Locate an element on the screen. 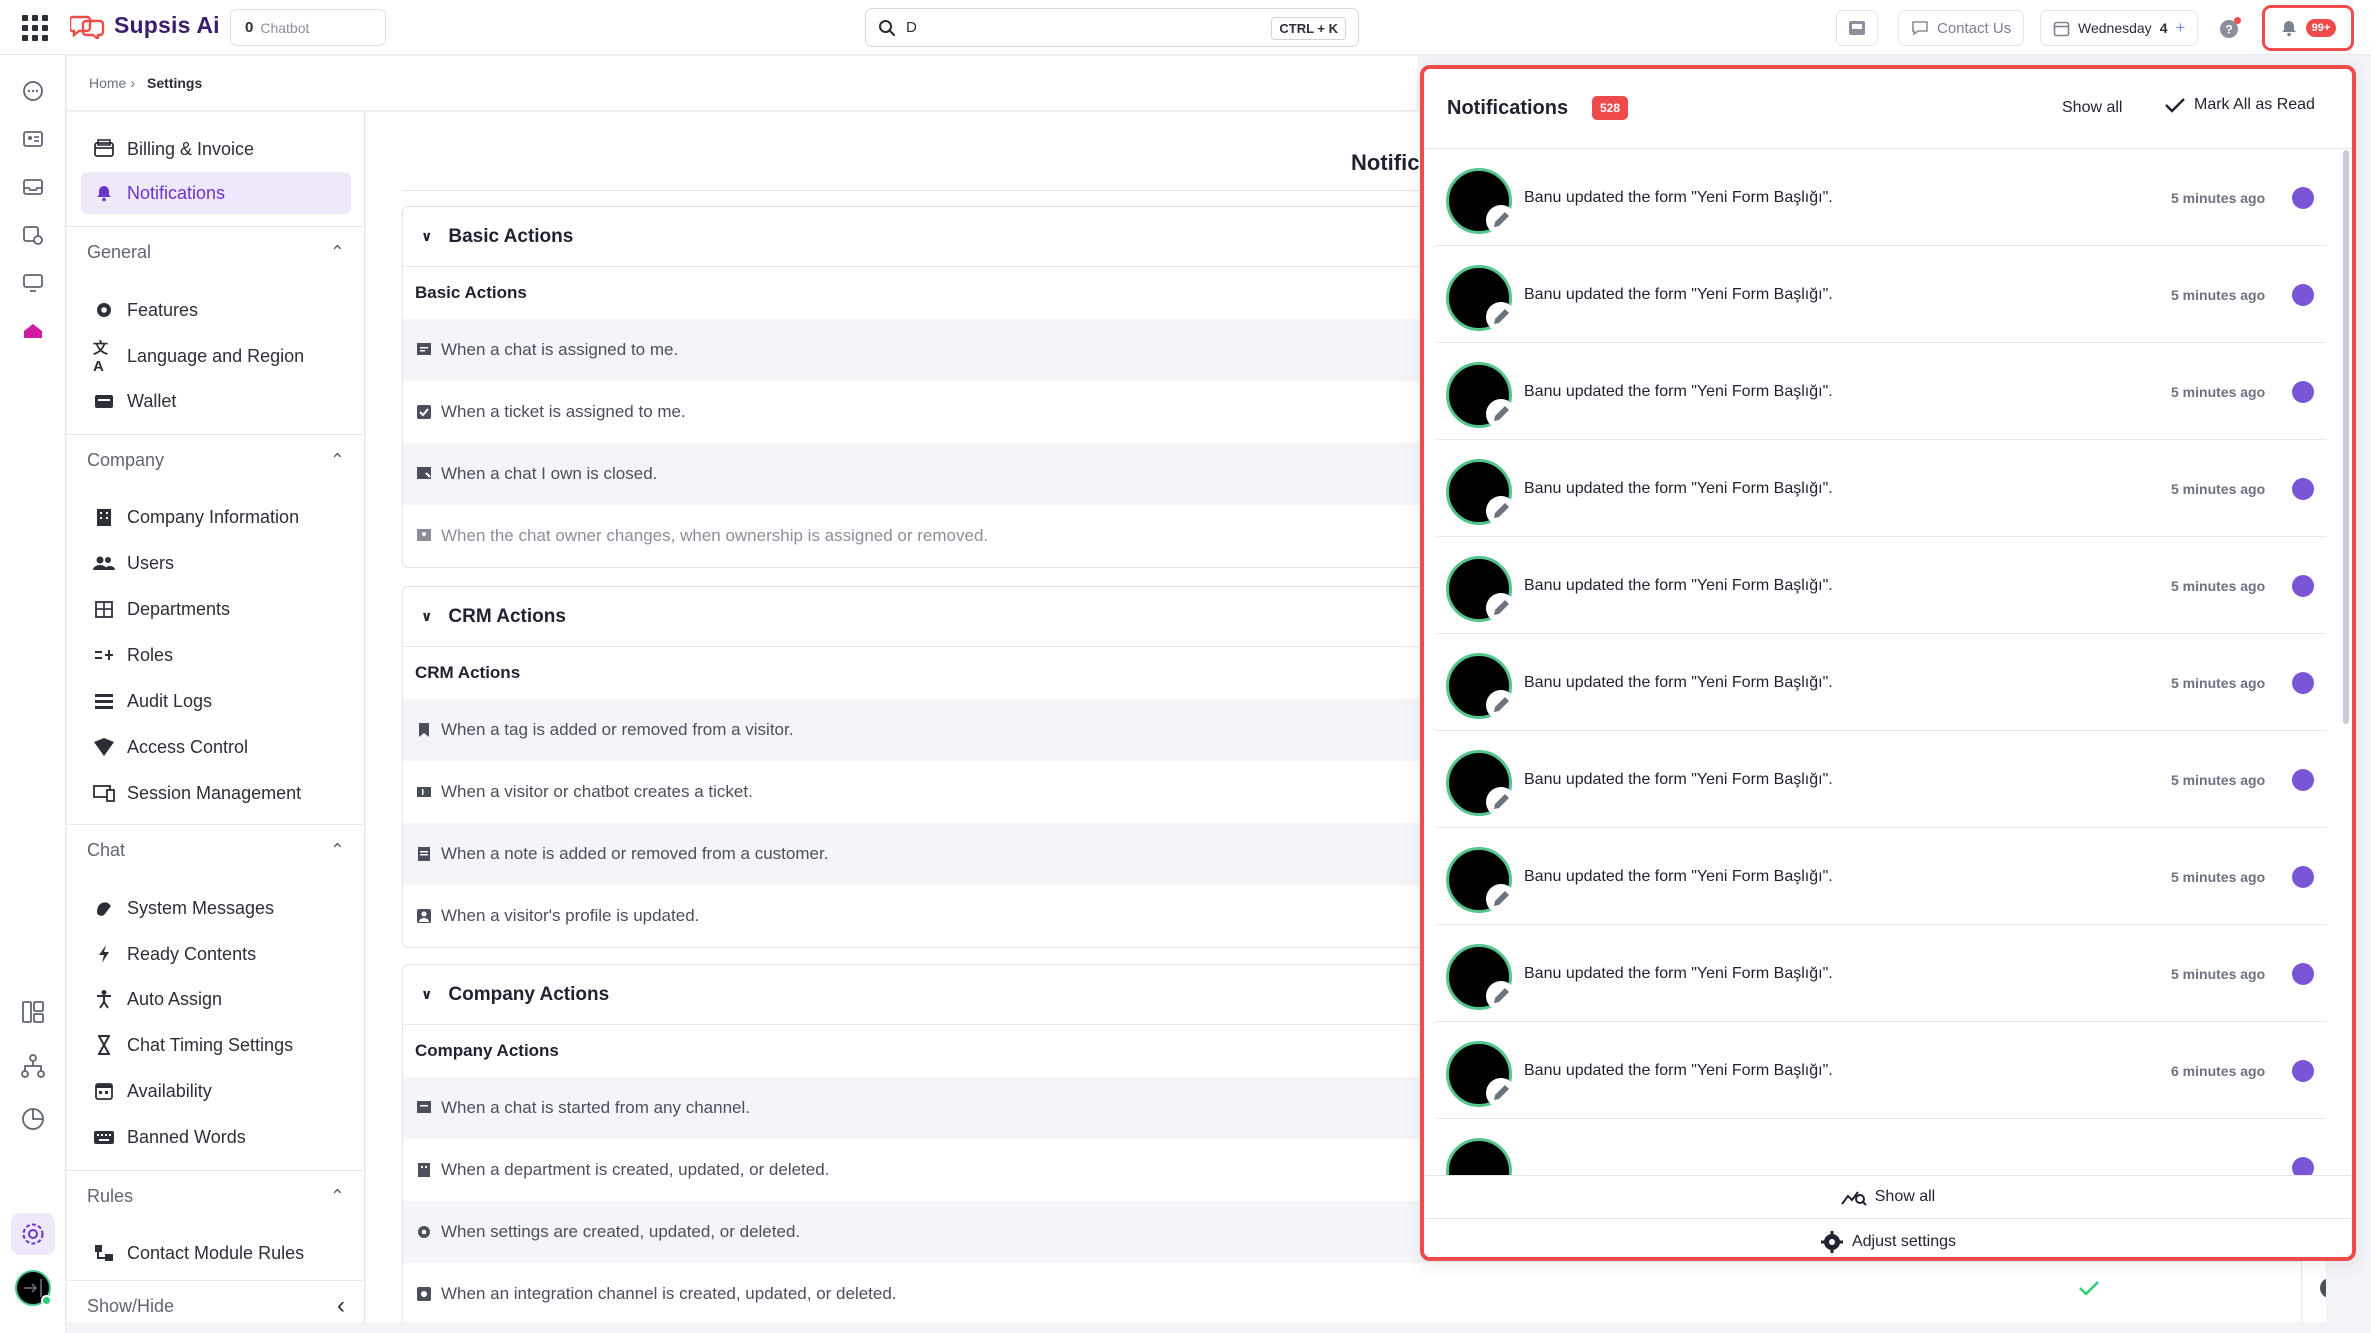 The width and height of the screenshot is (2371, 1333). notifications-button: 99+ is located at coordinates (2308, 28).